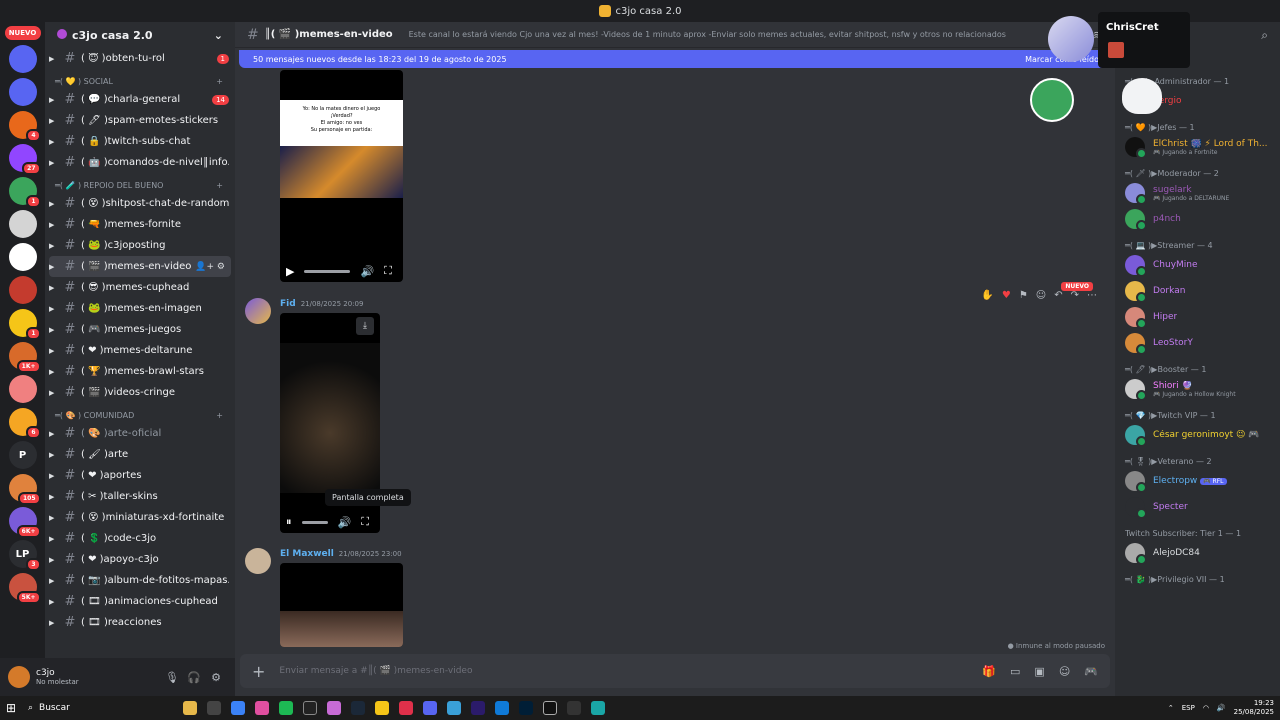  Describe the element at coordinates (1092, 295) in the screenshot. I see `more-icon: ⋯` at that location.